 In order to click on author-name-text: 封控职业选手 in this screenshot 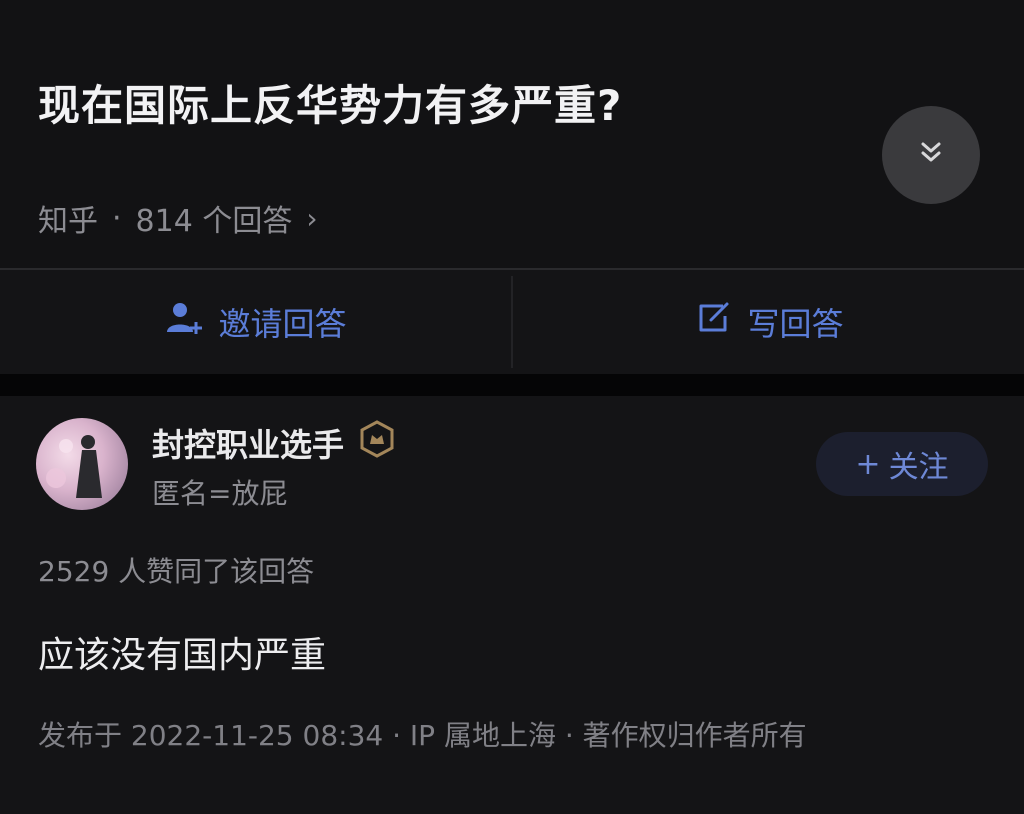, I will do `click(248, 445)`.